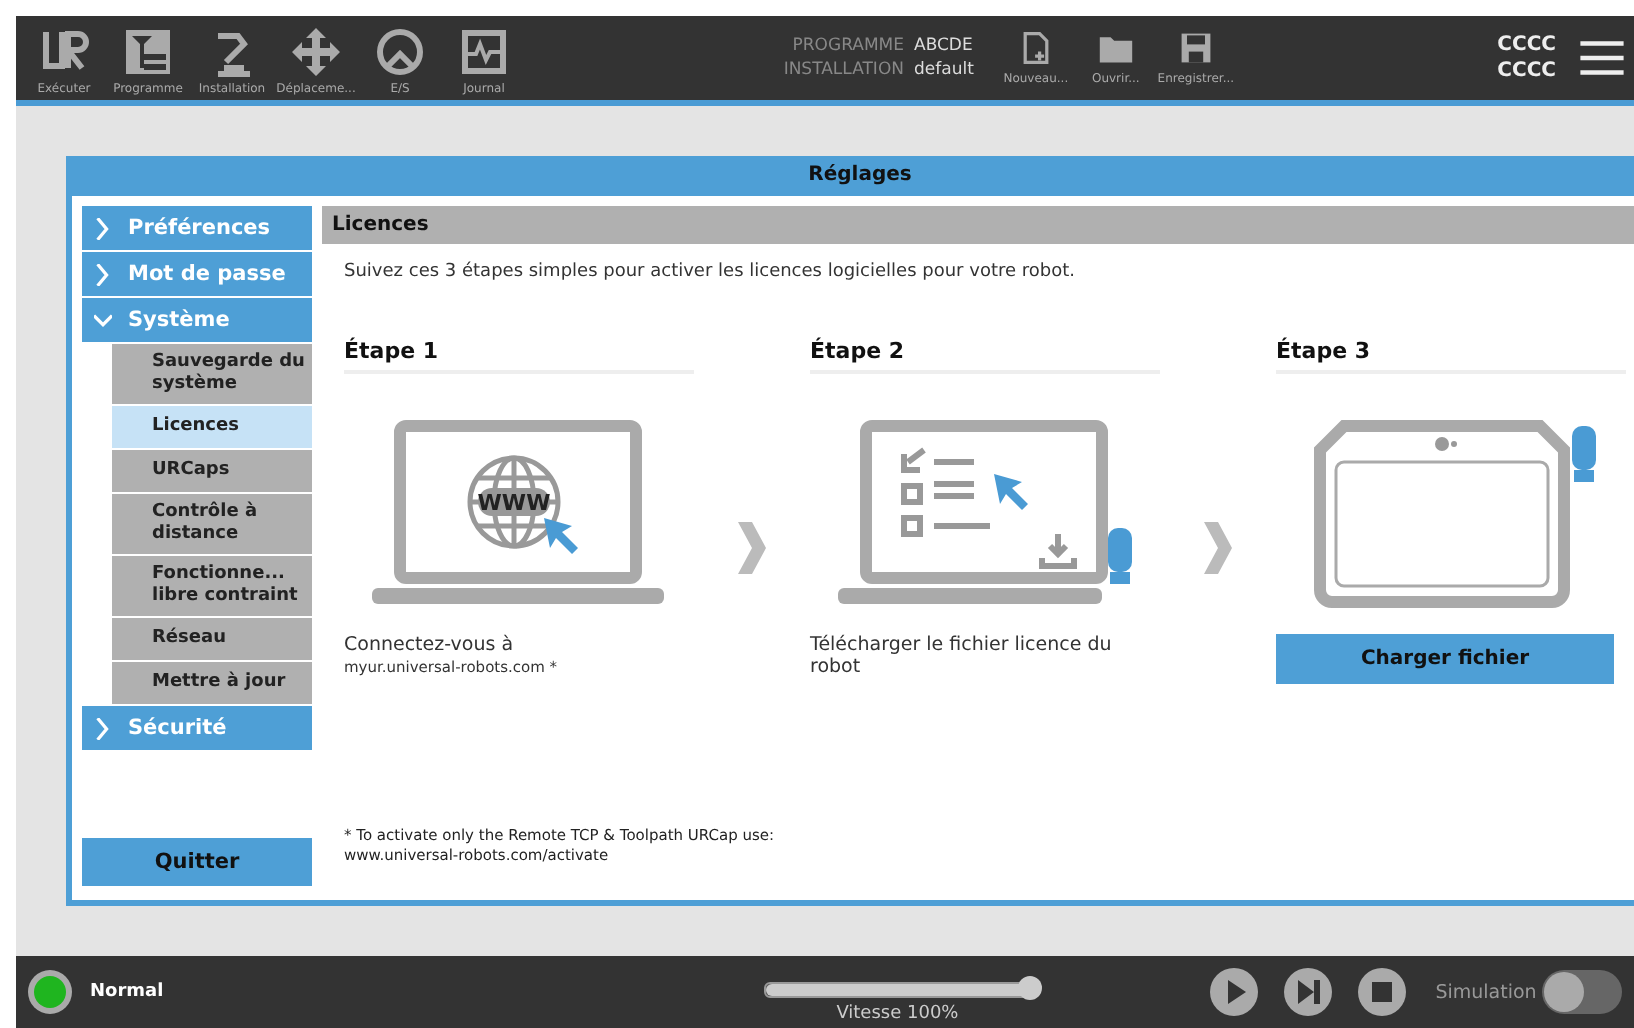 This screenshot has width=1634, height=1028. What do you see at coordinates (316, 51) in the screenshot?
I see `move-arrows-icon` at bounding box center [316, 51].